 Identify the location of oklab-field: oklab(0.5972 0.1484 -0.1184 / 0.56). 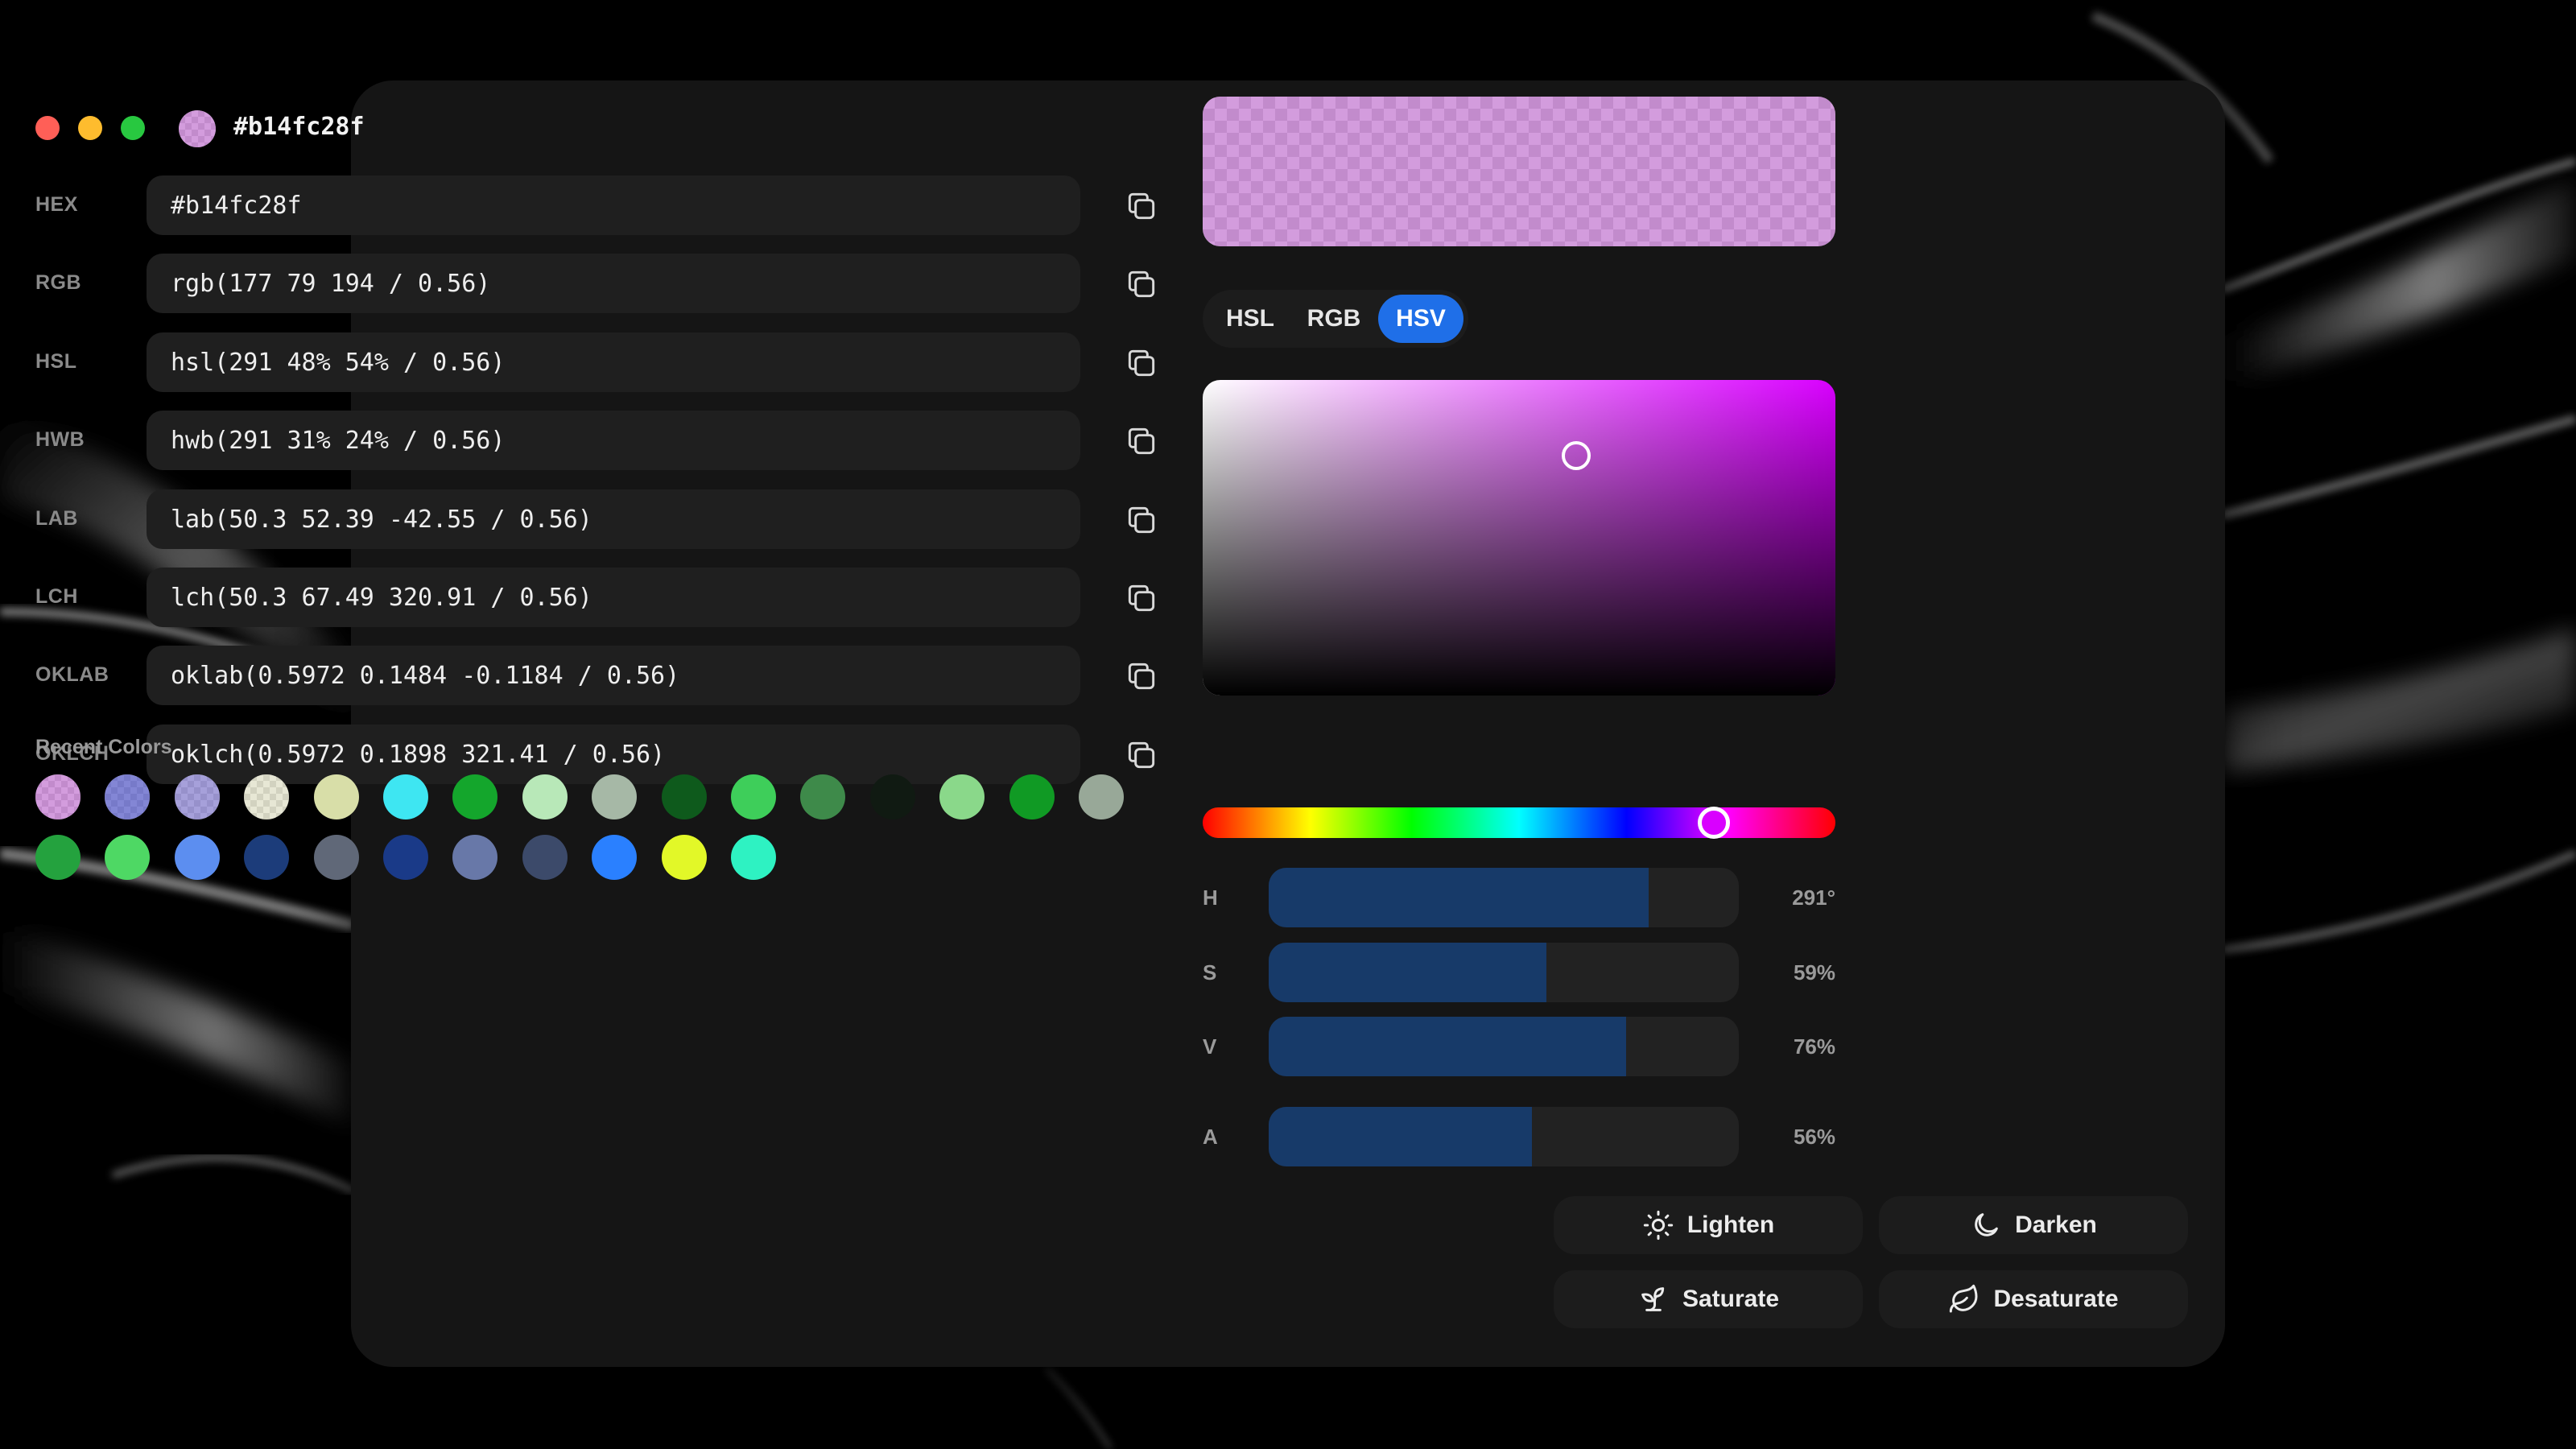
(613, 676).